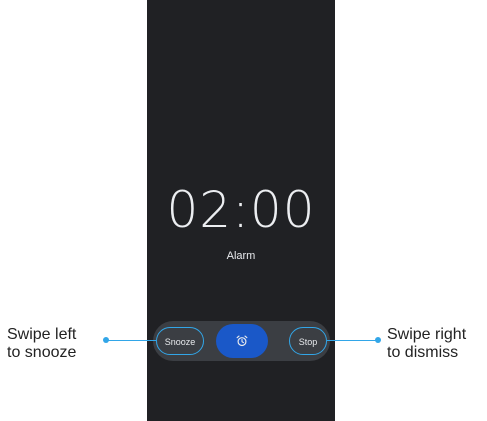  Describe the element at coordinates (308, 341) in the screenshot. I see `stop-button: Stop` at that location.